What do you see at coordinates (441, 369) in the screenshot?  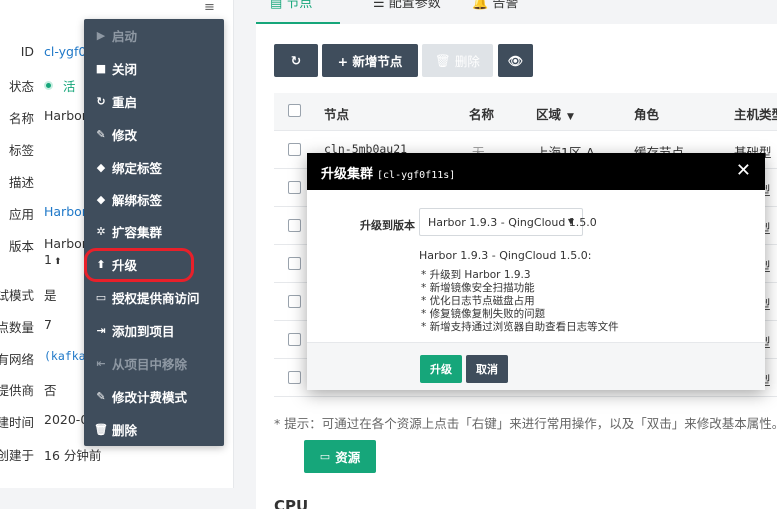 I see `confirm-upgrade-button: 升级` at bounding box center [441, 369].